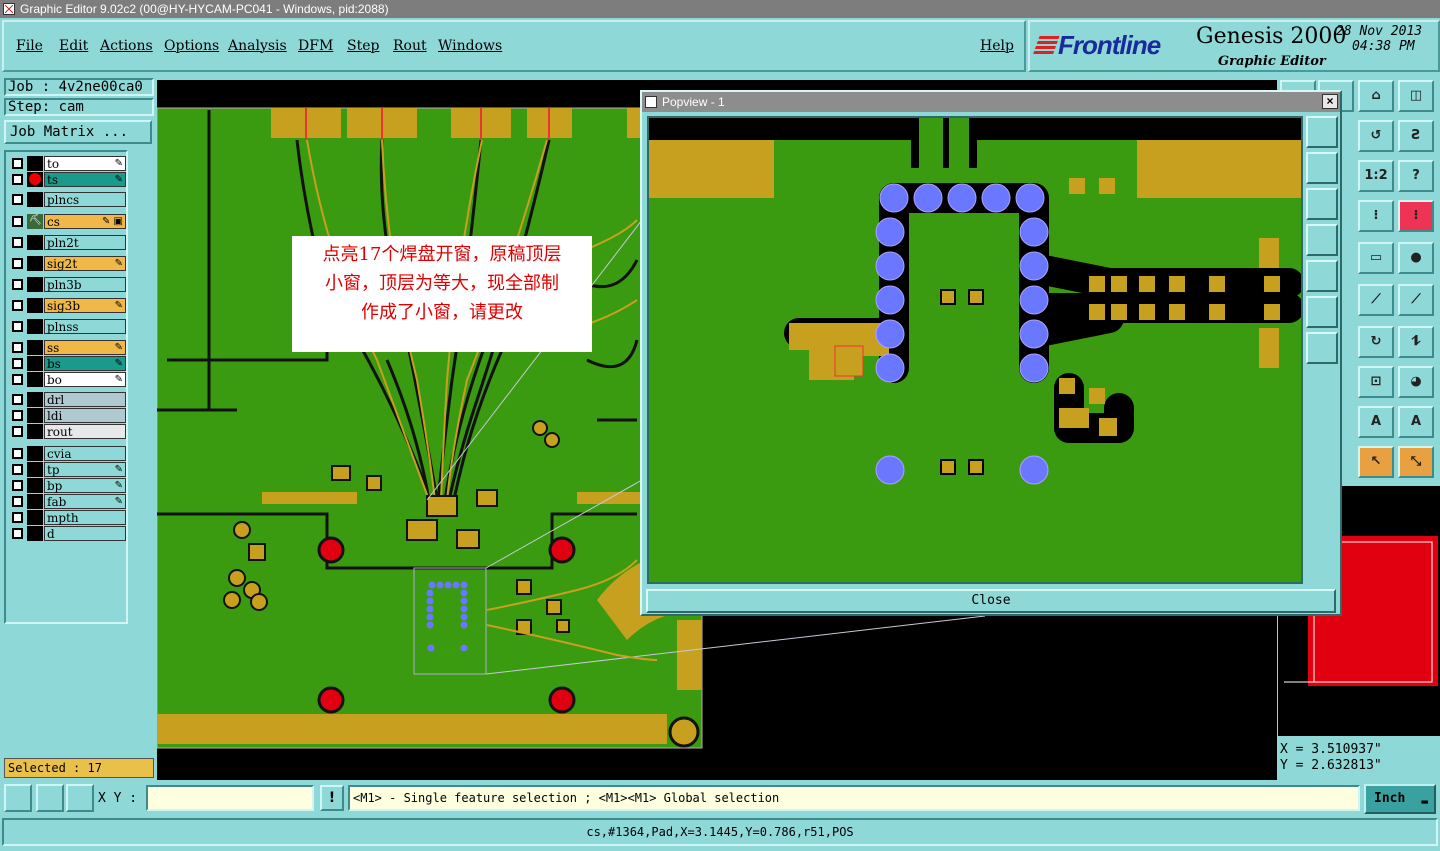 Image resolution: width=1440 pixels, height=851 pixels. I want to click on layer-row-pln2t: pln2t, so click(67, 242).